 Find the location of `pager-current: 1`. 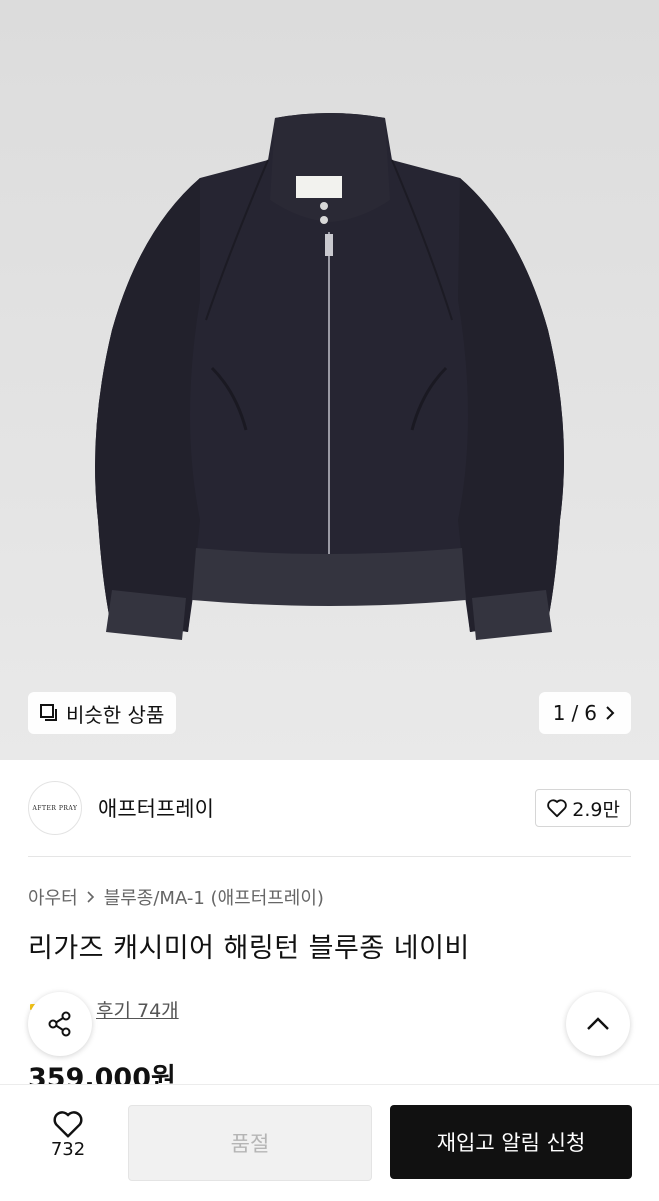

pager-current: 1 is located at coordinates (559, 713).